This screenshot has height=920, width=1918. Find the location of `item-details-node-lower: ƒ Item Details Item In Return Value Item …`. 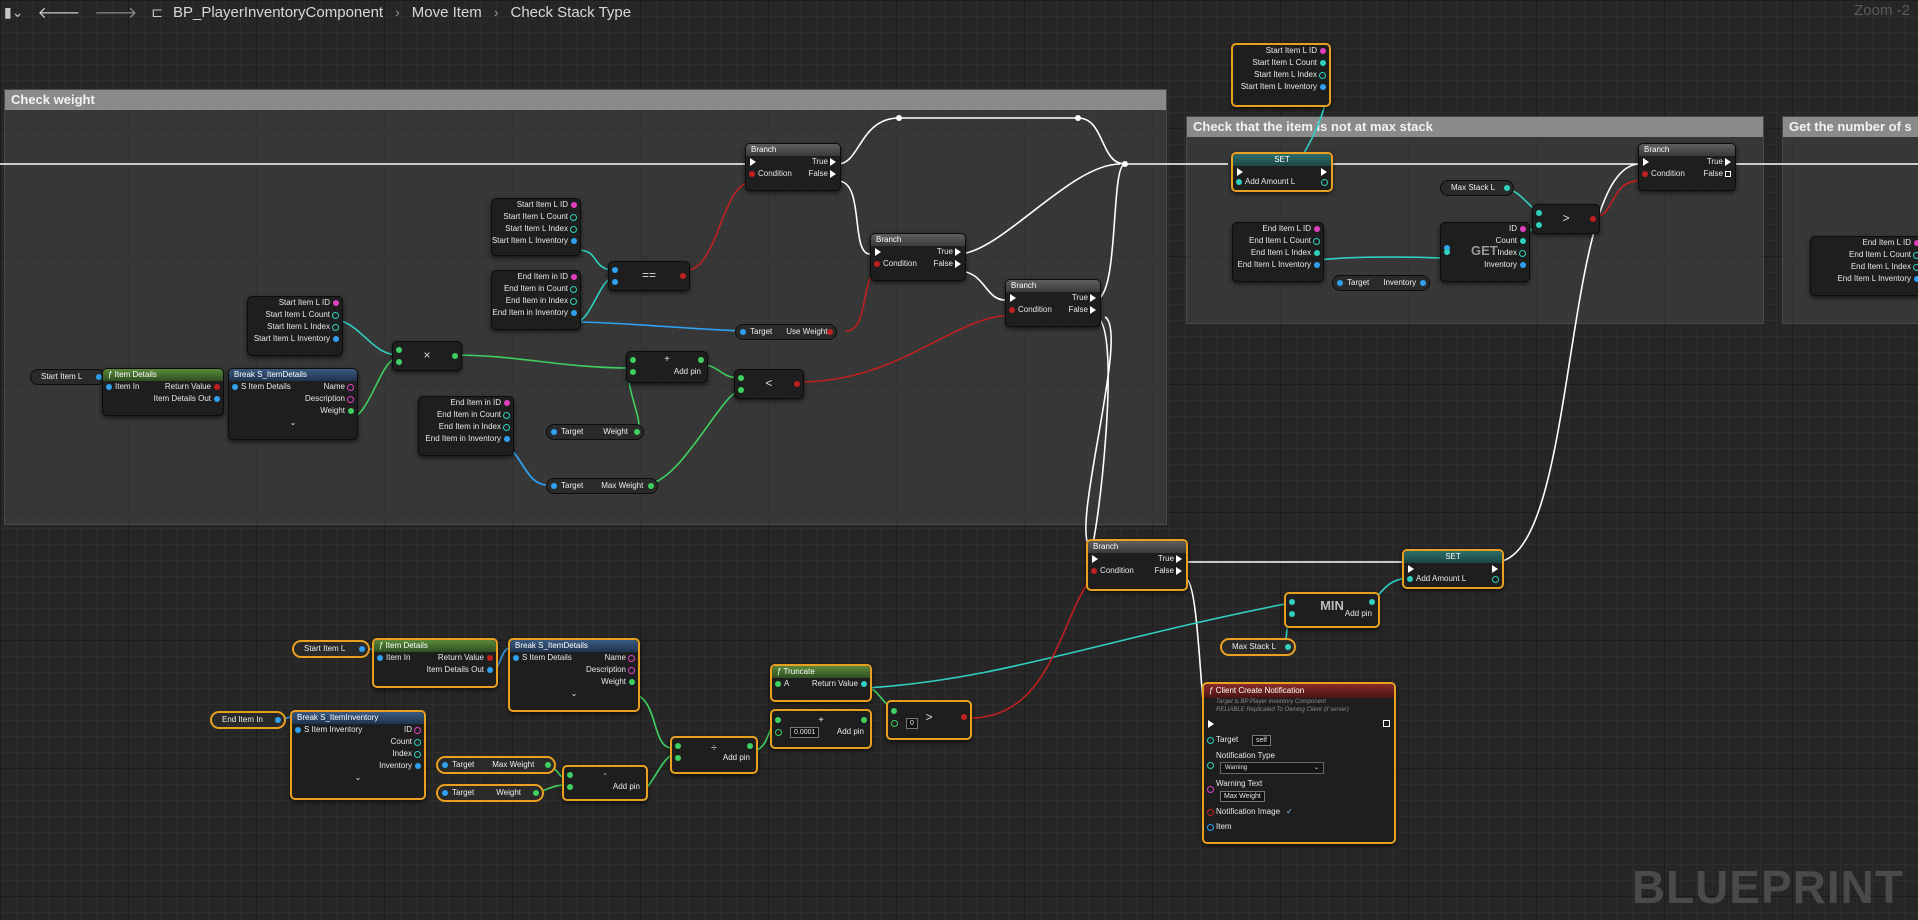

item-details-node-lower: ƒ Item Details Item In Return Value Item … is located at coordinates (435, 663).